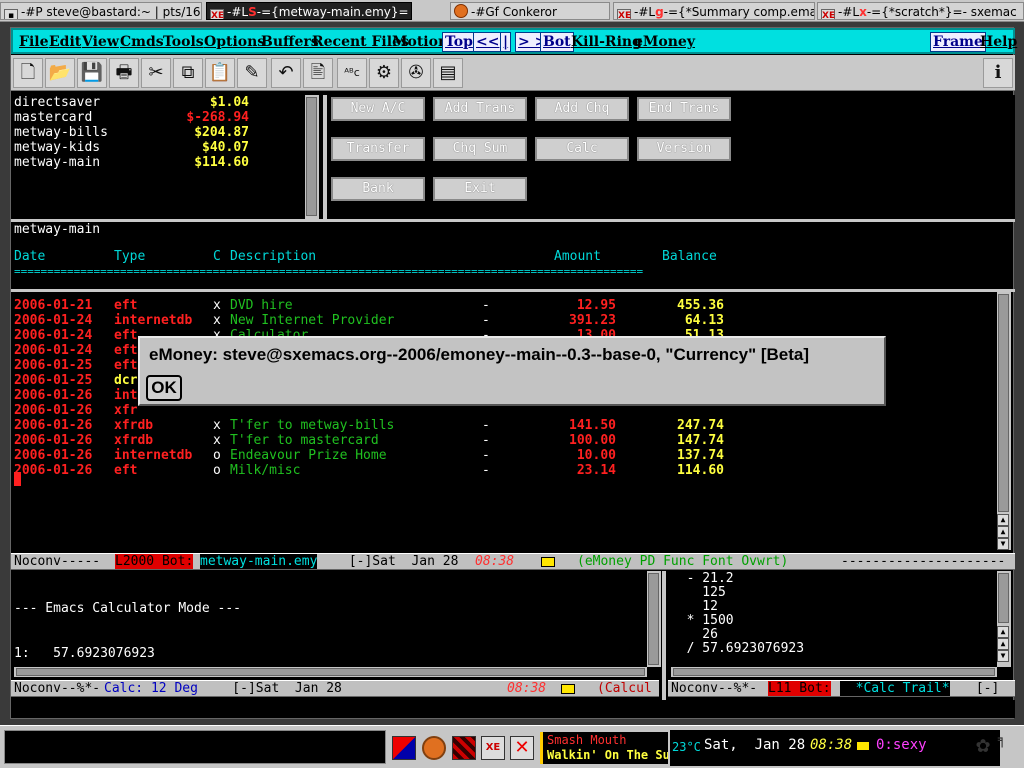 This screenshot has width=1024, height=768. I want to click on menu-motion: Motion, so click(420, 42).